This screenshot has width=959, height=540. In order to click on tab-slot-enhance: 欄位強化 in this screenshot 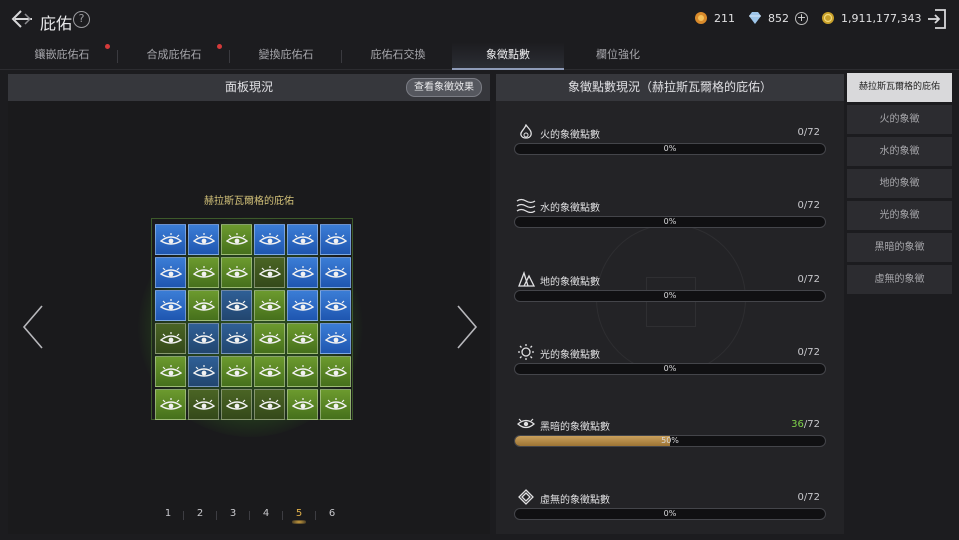, I will do `click(618, 56)`.